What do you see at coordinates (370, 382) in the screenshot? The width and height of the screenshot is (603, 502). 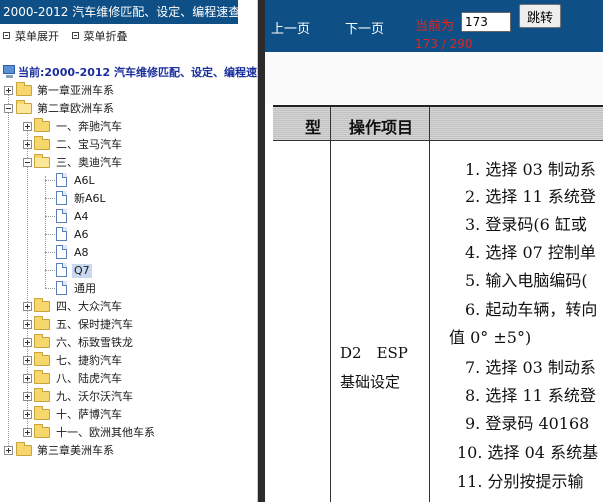 I see `operation-name: 基础设定` at bounding box center [370, 382].